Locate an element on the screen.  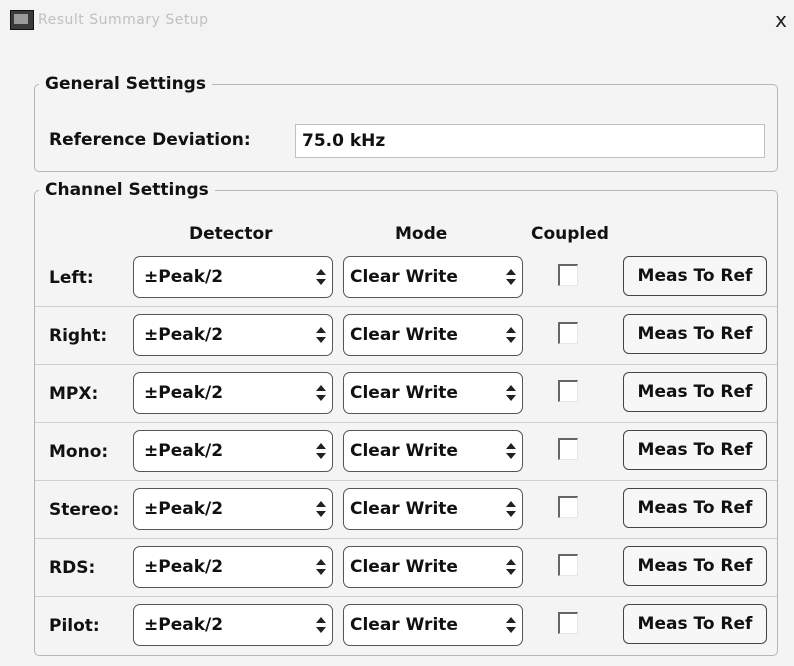
close-button: x is located at coordinates (781, 20).